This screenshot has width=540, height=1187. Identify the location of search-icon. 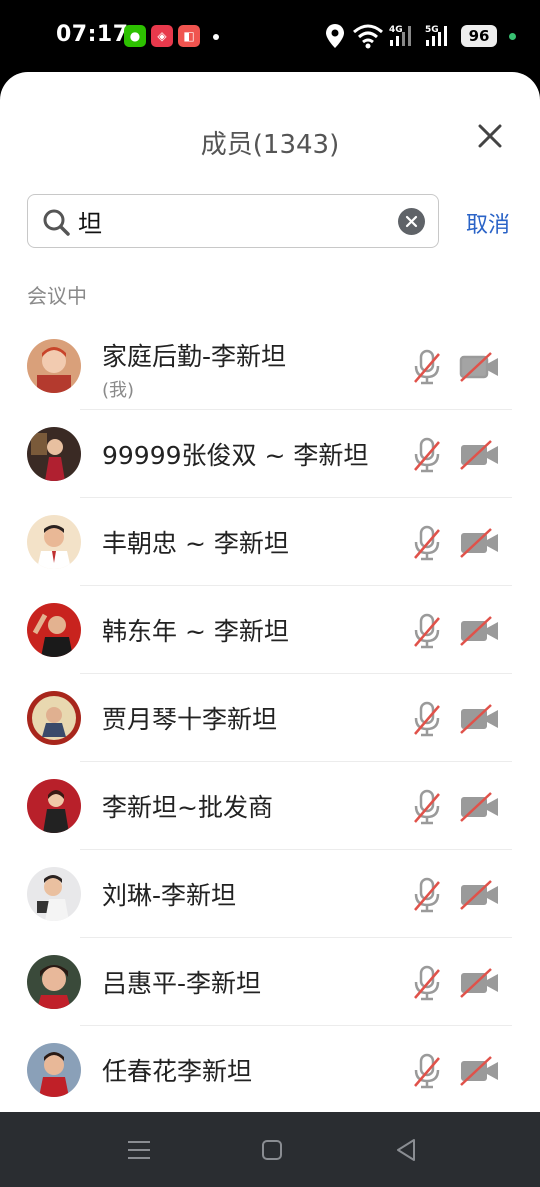
(56, 222).